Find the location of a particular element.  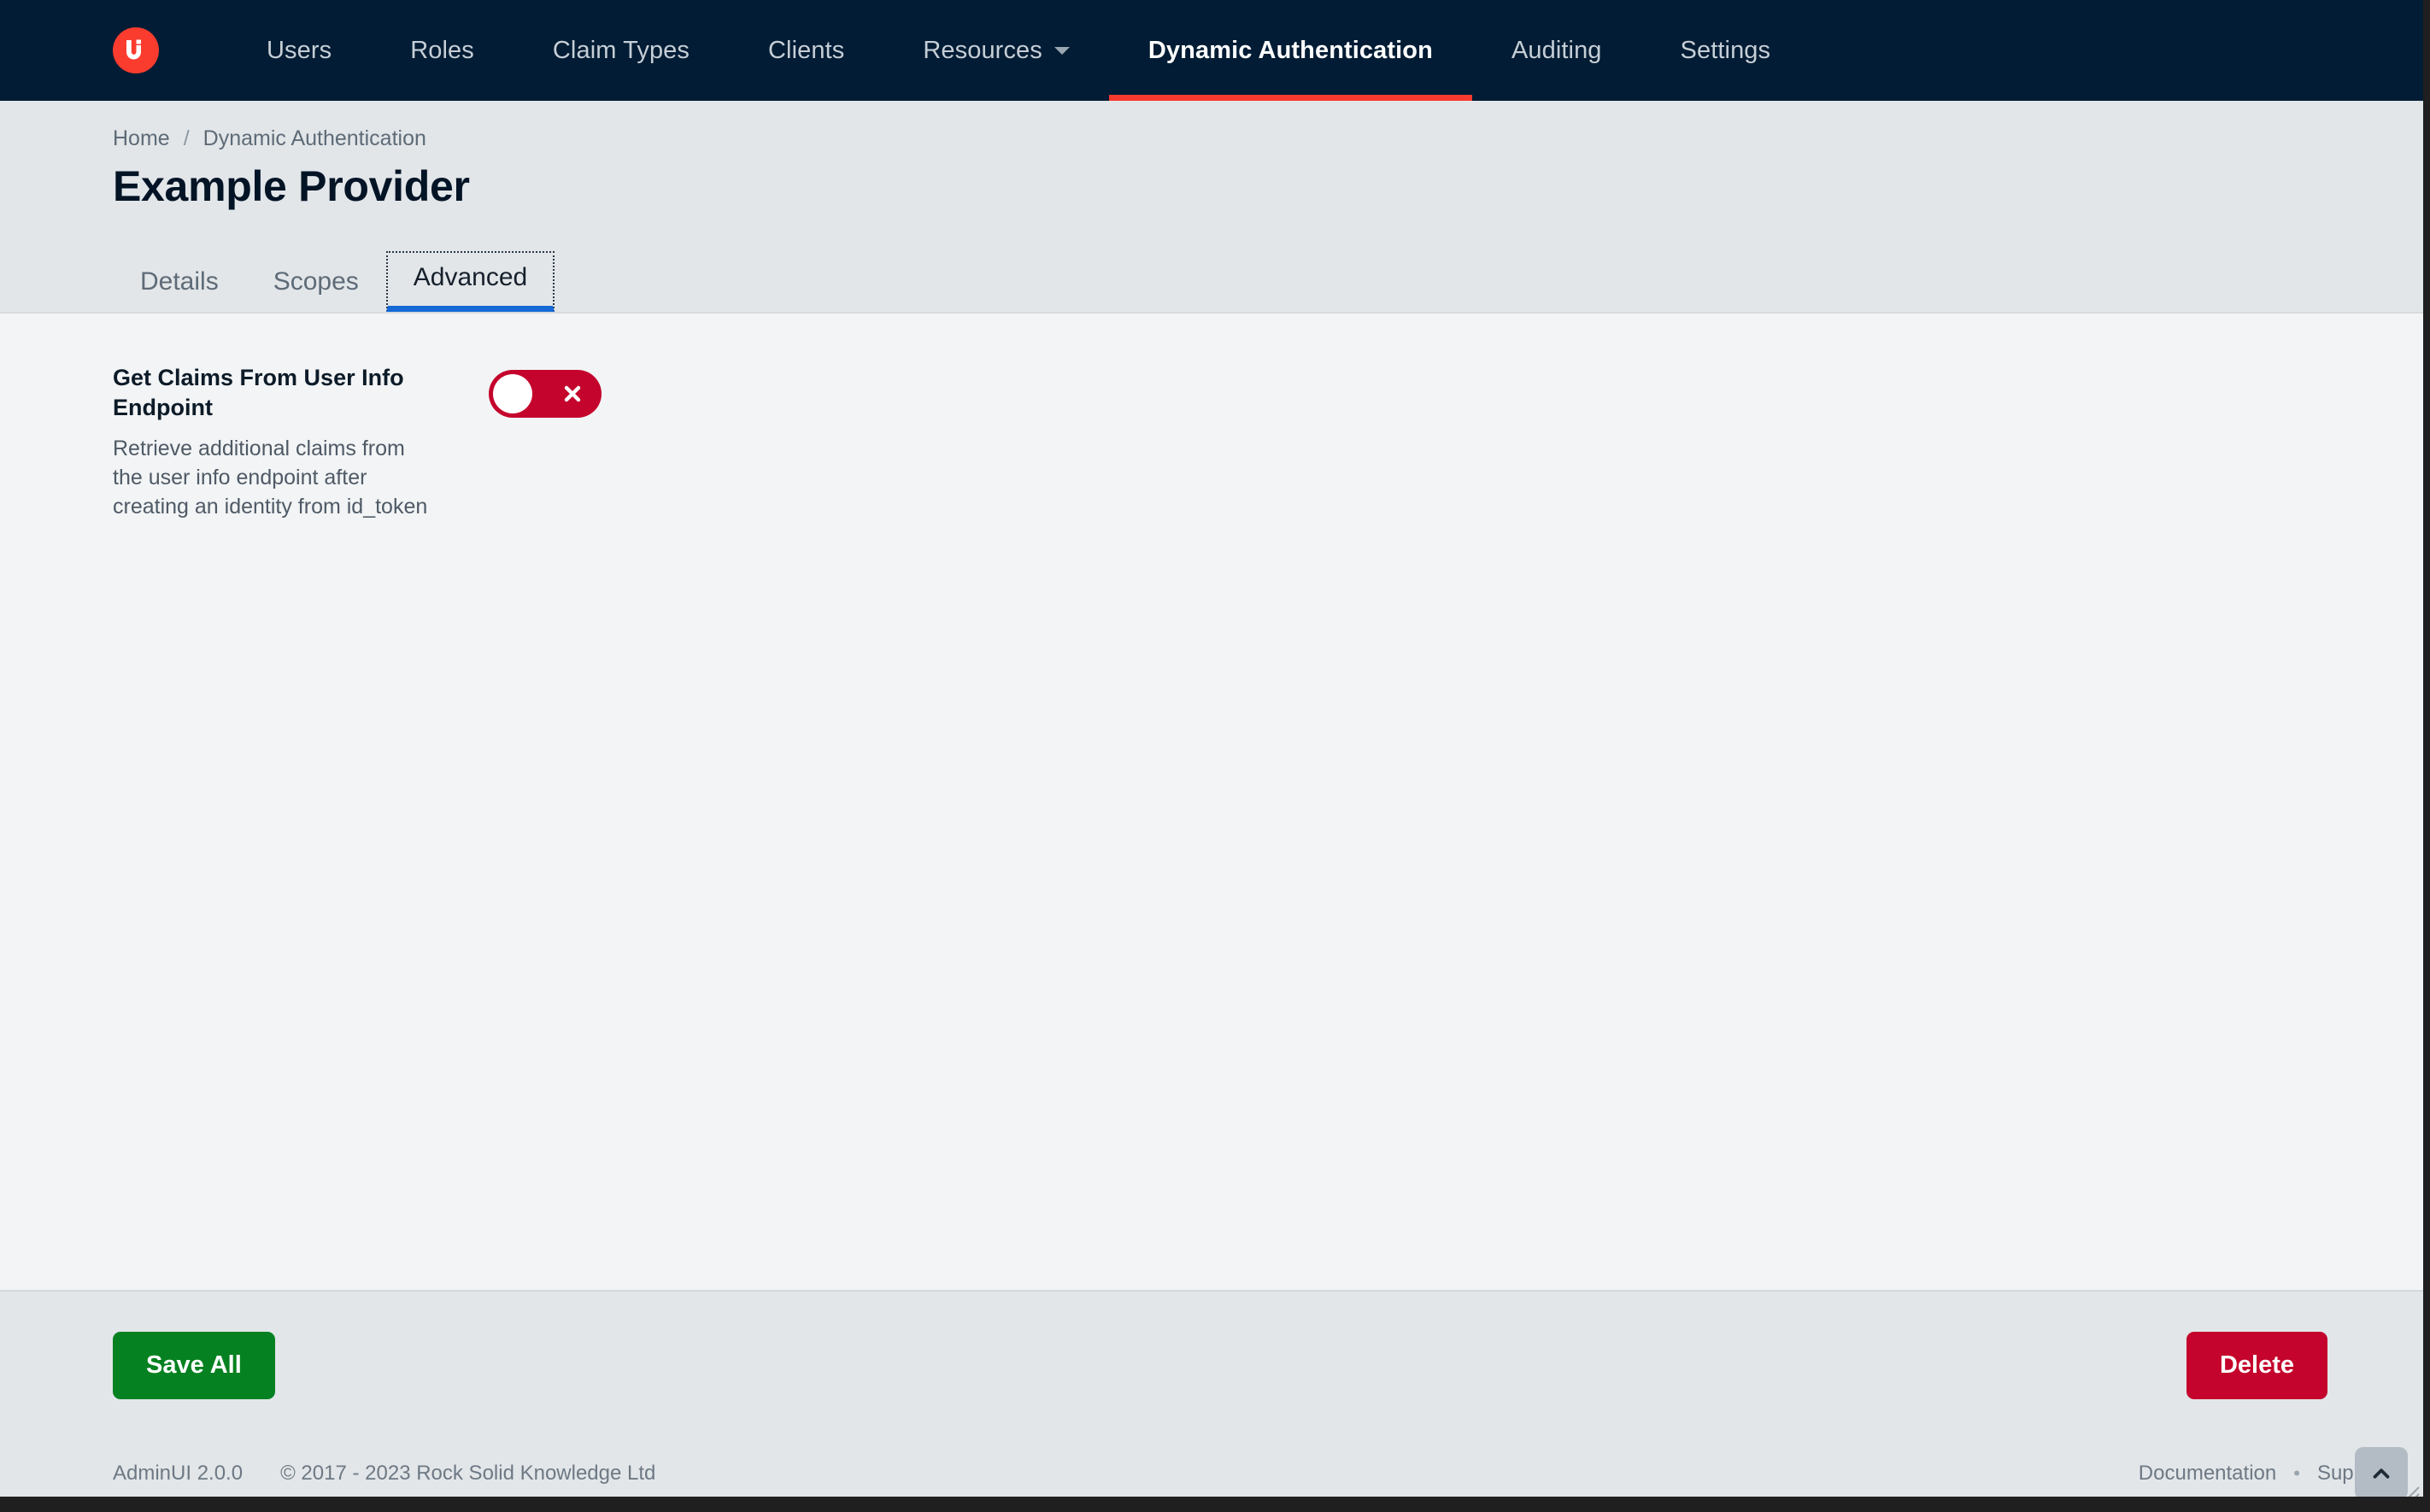

cross-icon is located at coordinates (572, 393).